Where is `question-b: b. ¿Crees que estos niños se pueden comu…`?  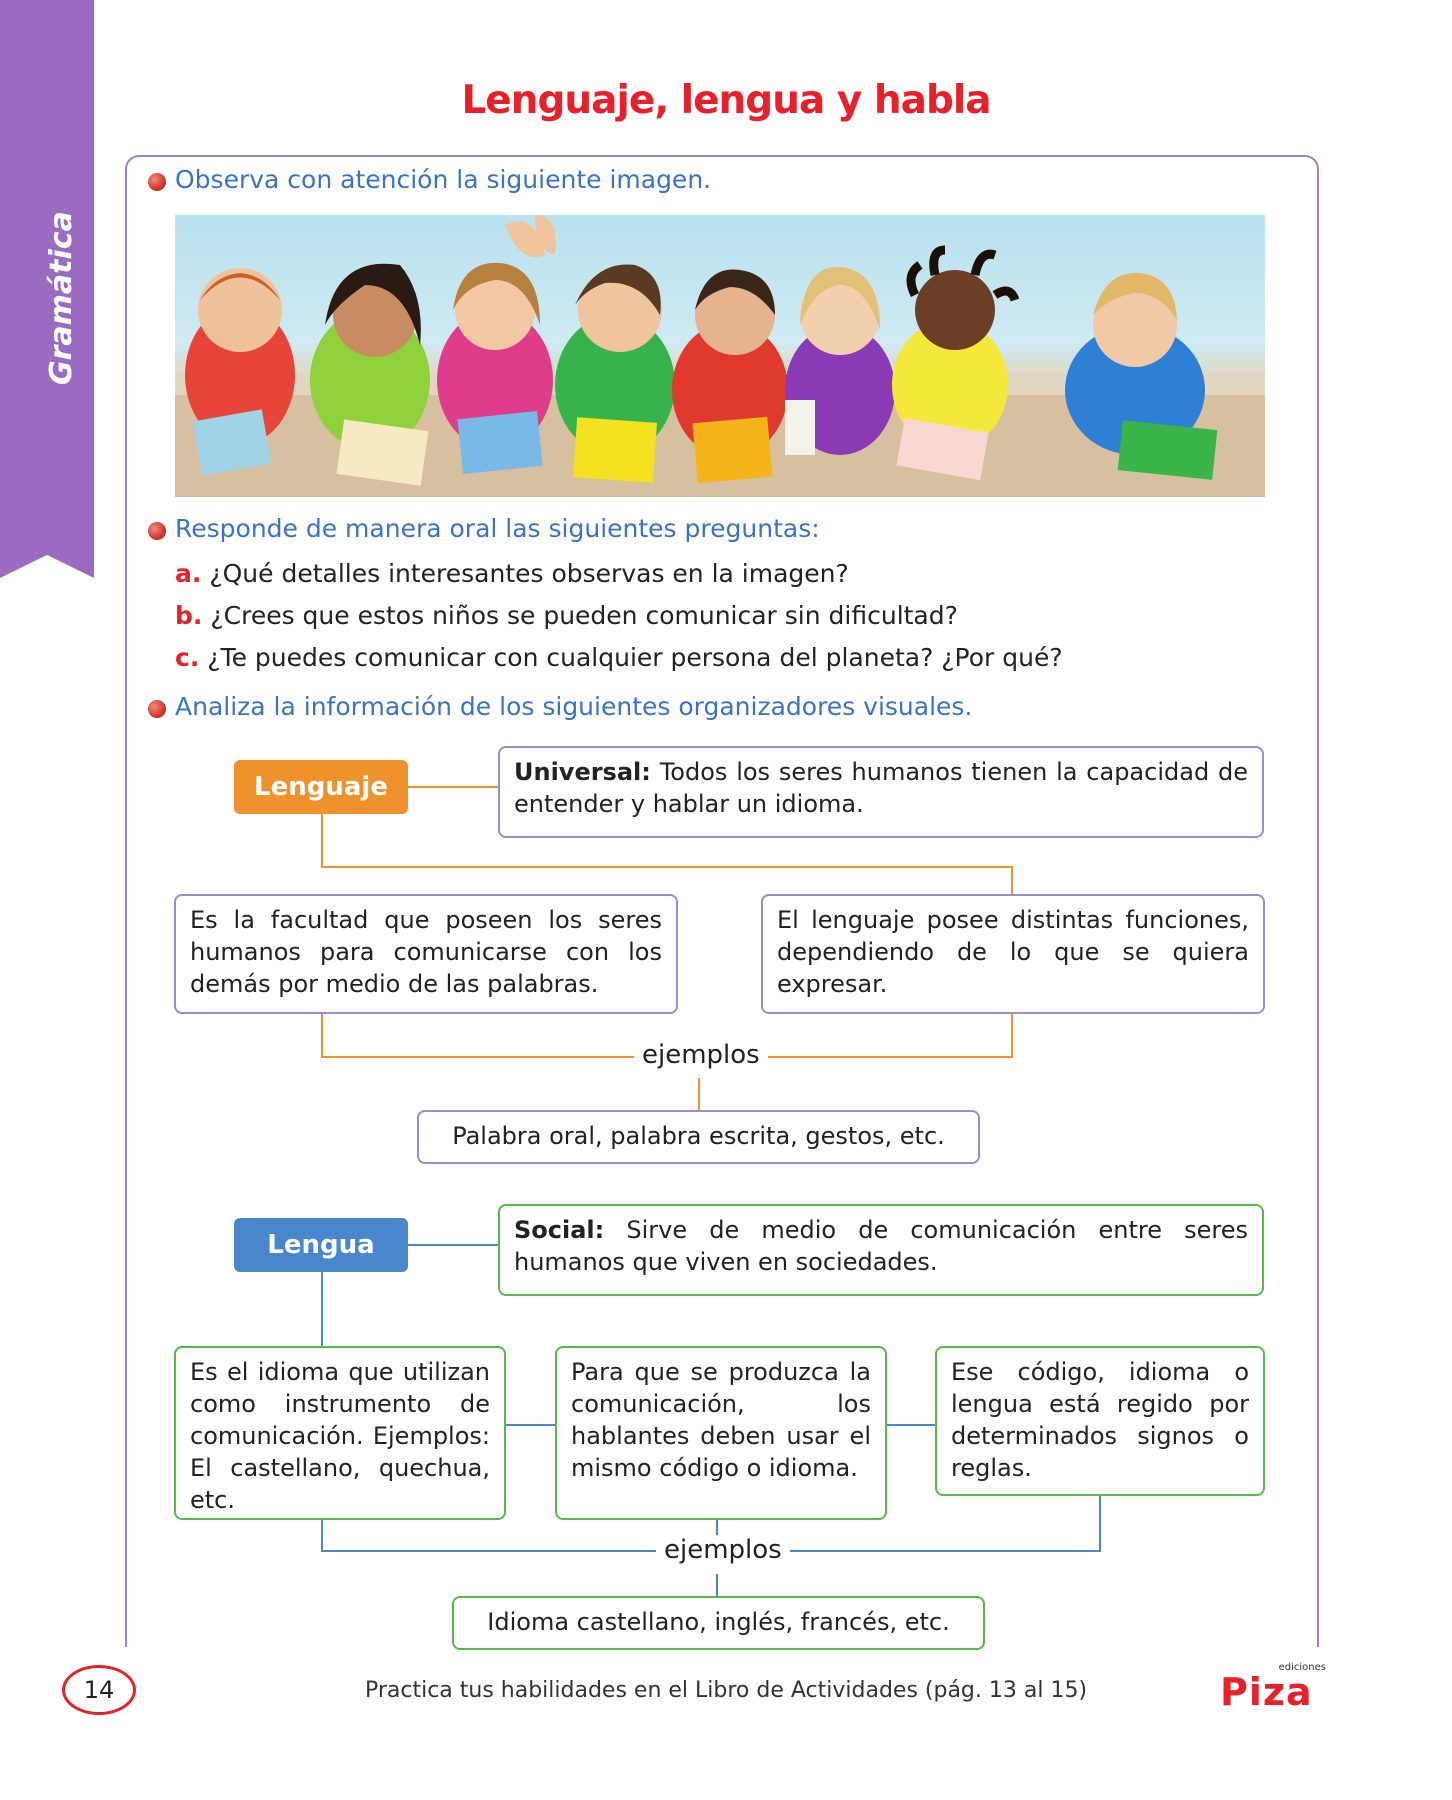 question-b: b. ¿Crees que estos niños se pueden comu… is located at coordinates (566, 615).